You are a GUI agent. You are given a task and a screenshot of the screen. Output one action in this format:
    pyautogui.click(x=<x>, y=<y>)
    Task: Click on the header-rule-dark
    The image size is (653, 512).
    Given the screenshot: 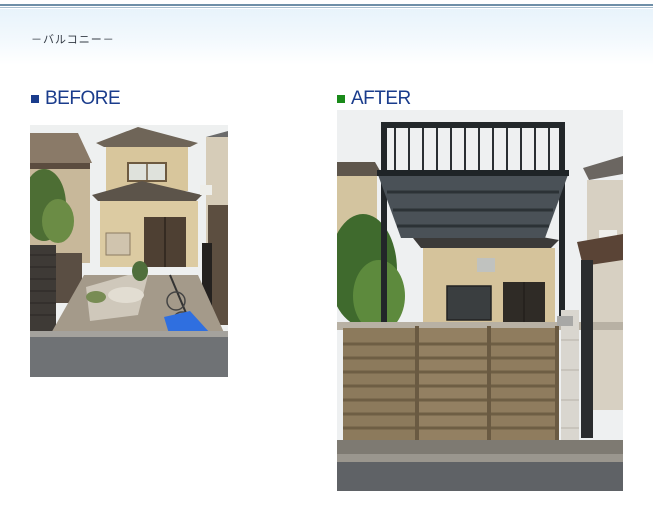 What is the action you would take?
    pyautogui.click(x=326, y=5)
    